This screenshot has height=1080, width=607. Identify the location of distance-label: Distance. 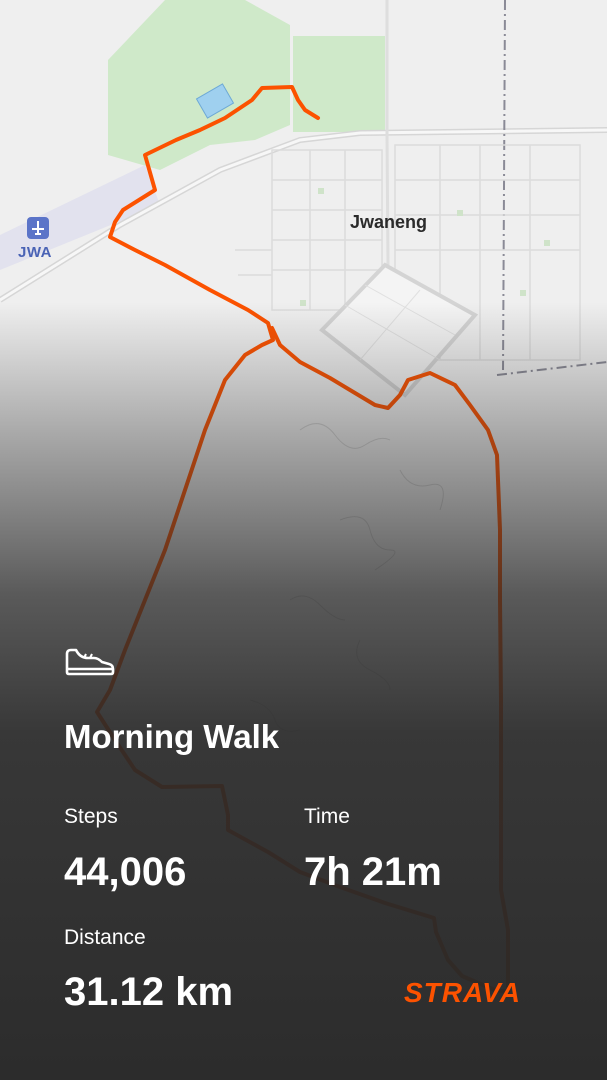
(105, 937).